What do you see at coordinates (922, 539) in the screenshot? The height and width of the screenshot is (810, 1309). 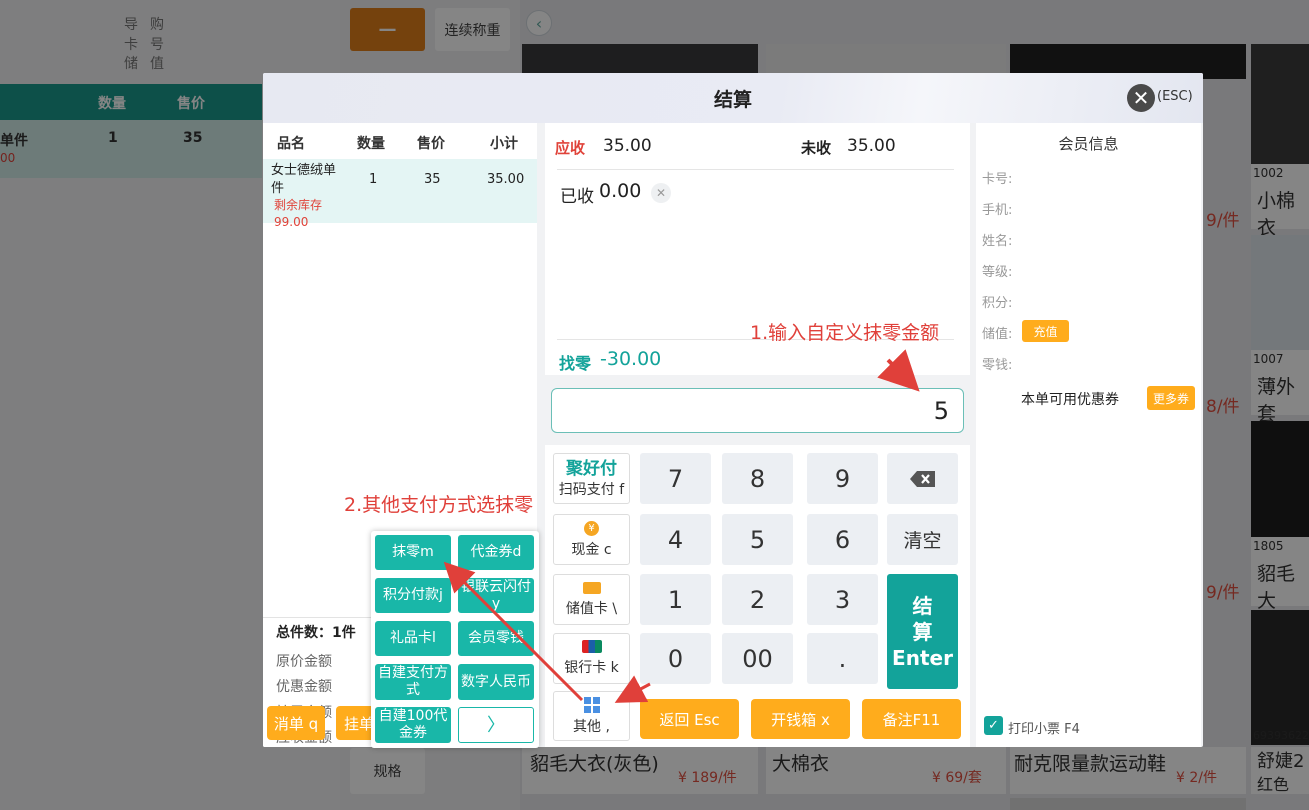 I see `clear-button: 清空` at bounding box center [922, 539].